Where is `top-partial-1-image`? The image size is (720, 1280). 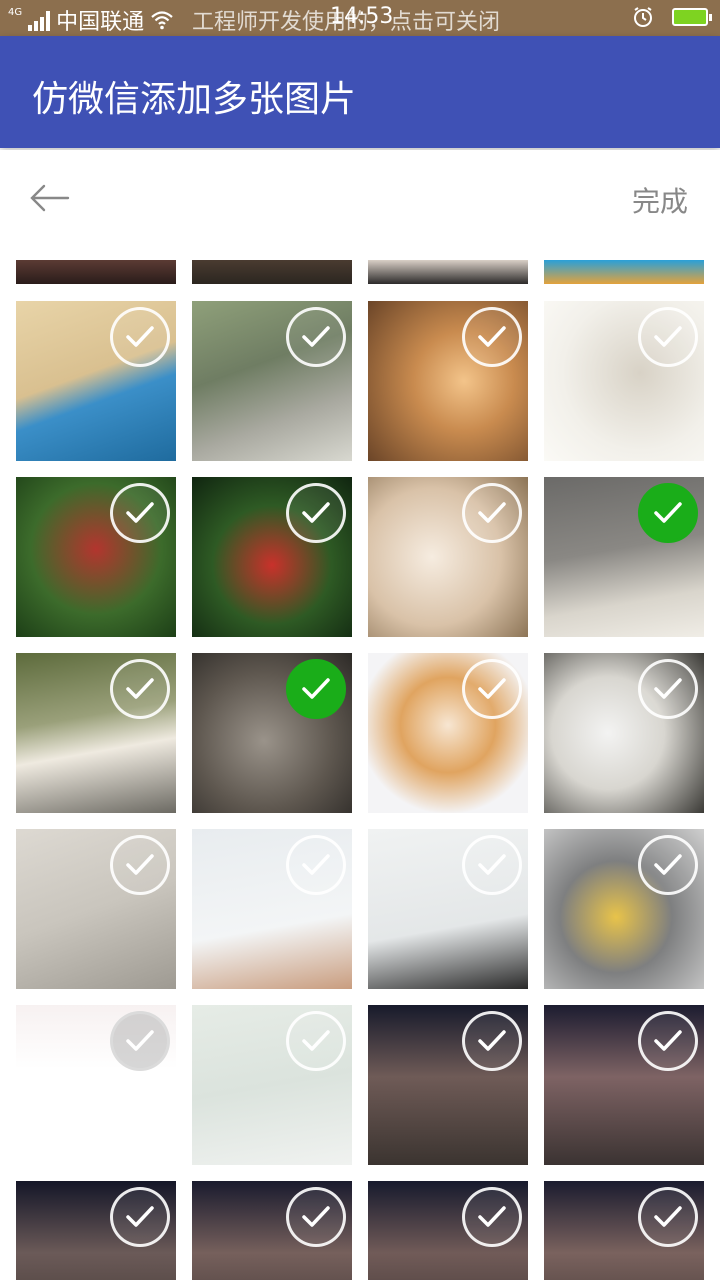
top-partial-1-image is located at coordinates (96, 272).